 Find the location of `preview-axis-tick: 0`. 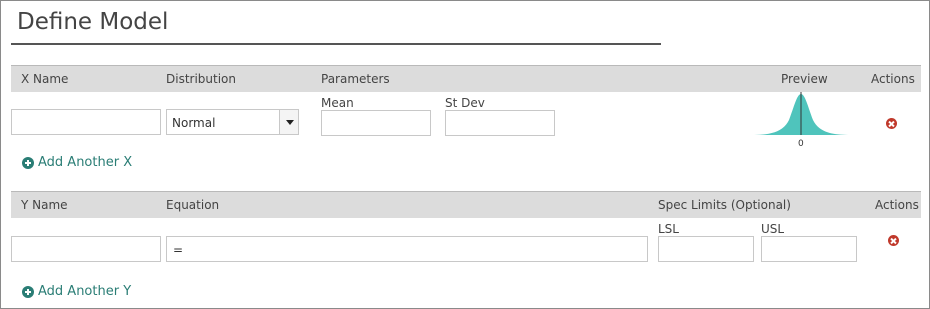

preview-axis-tick: 0 is located at coordinates (801, 144).